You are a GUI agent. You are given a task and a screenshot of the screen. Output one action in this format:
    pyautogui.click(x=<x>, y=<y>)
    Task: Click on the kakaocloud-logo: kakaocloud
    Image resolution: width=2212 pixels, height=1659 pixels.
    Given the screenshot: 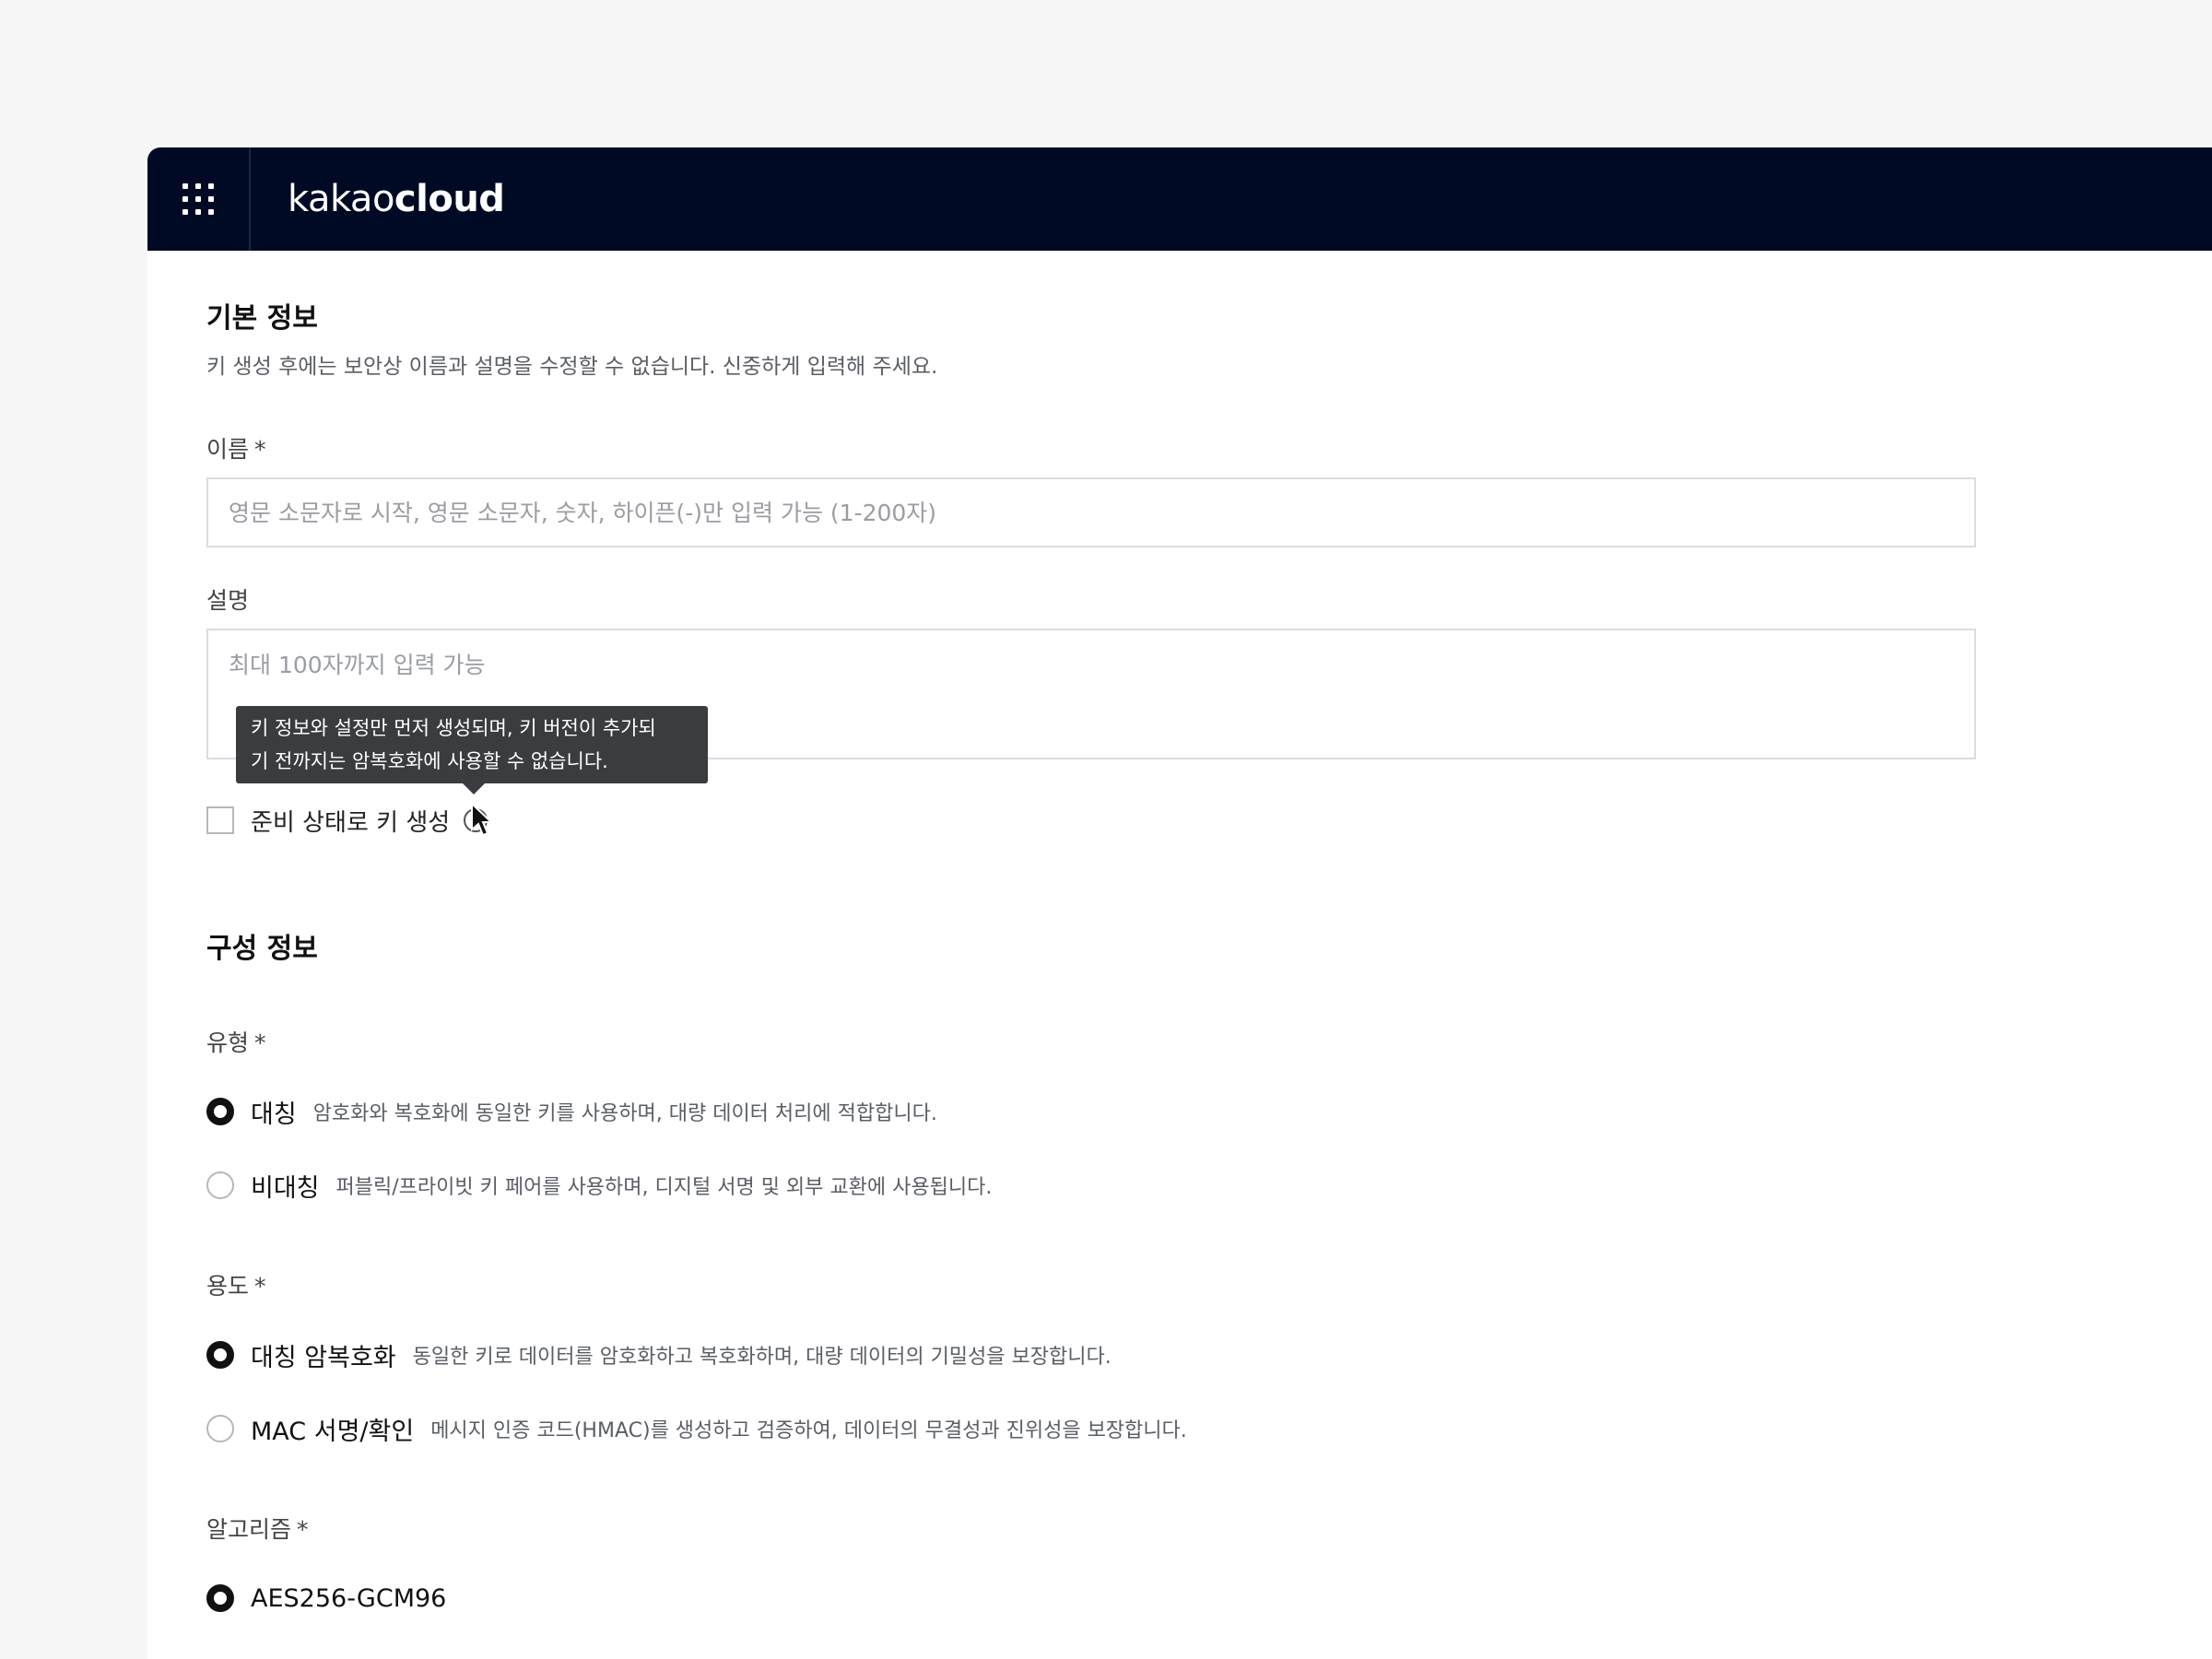 What is the action you would take?
    pyautogui.click(x=396, y=199)
    